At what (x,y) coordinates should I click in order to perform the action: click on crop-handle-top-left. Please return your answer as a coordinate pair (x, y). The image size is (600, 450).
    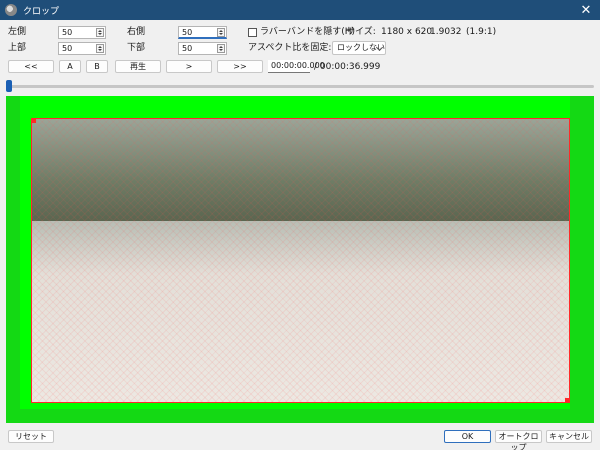
    Looking at the image, I should click on (34, 121).